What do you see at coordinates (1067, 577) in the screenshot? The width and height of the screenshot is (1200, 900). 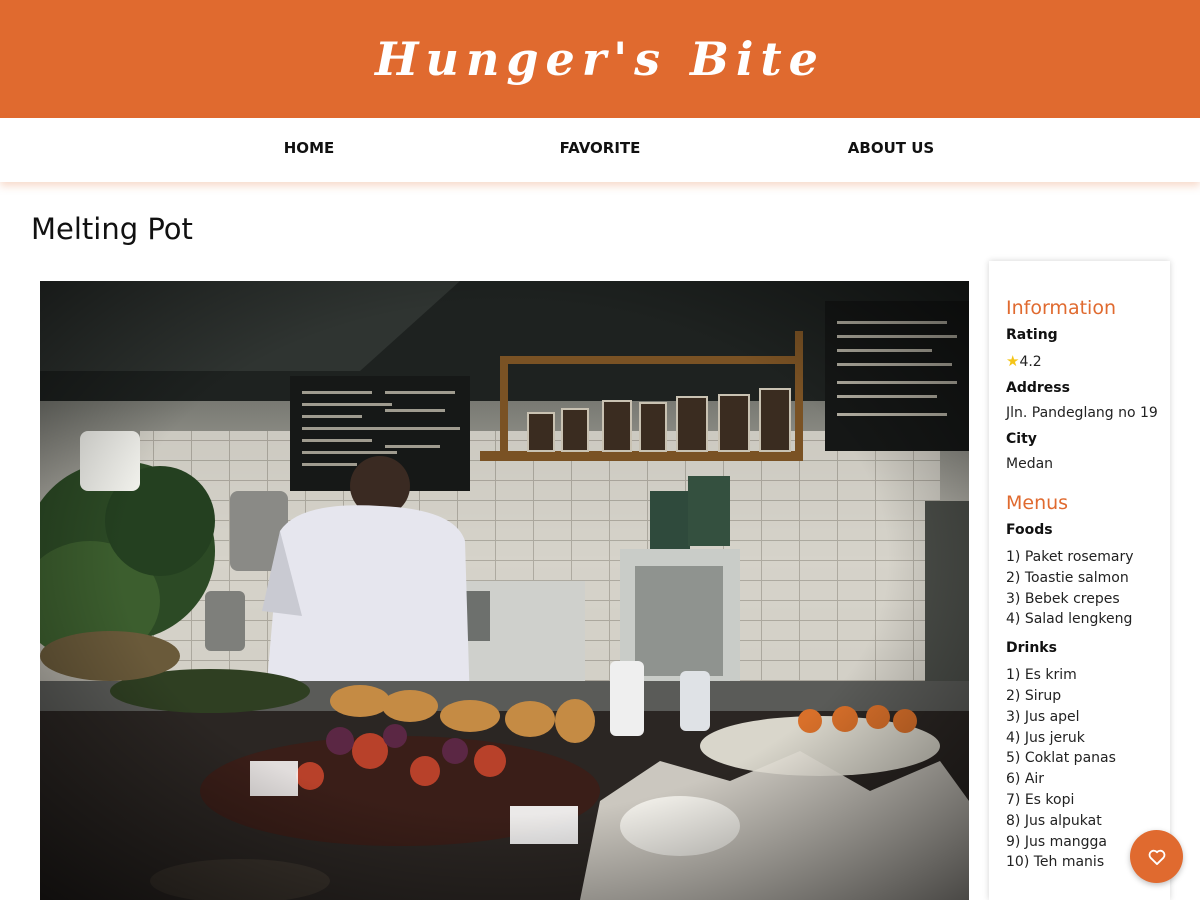 I see `food-item: 2) Toastie salmon` at bounding box center [1067, 577].